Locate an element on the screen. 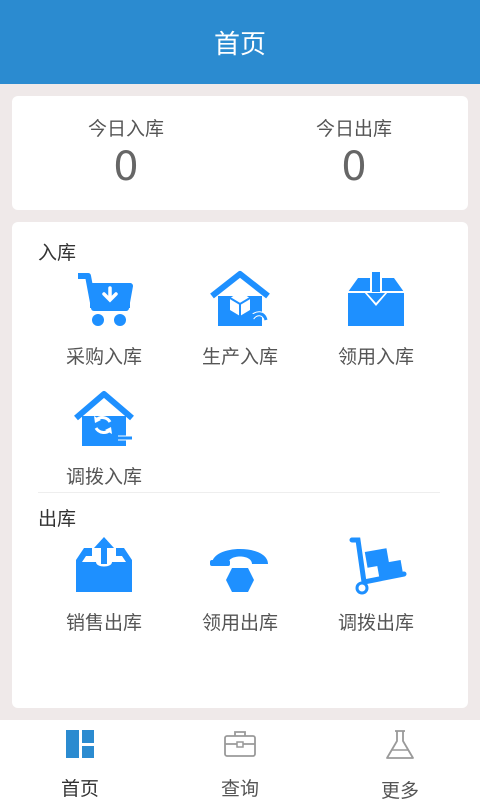 Image resolution: width=480 pixels, height=800 pixels. warehouse-return-icon is located at coordinates (240, 300).